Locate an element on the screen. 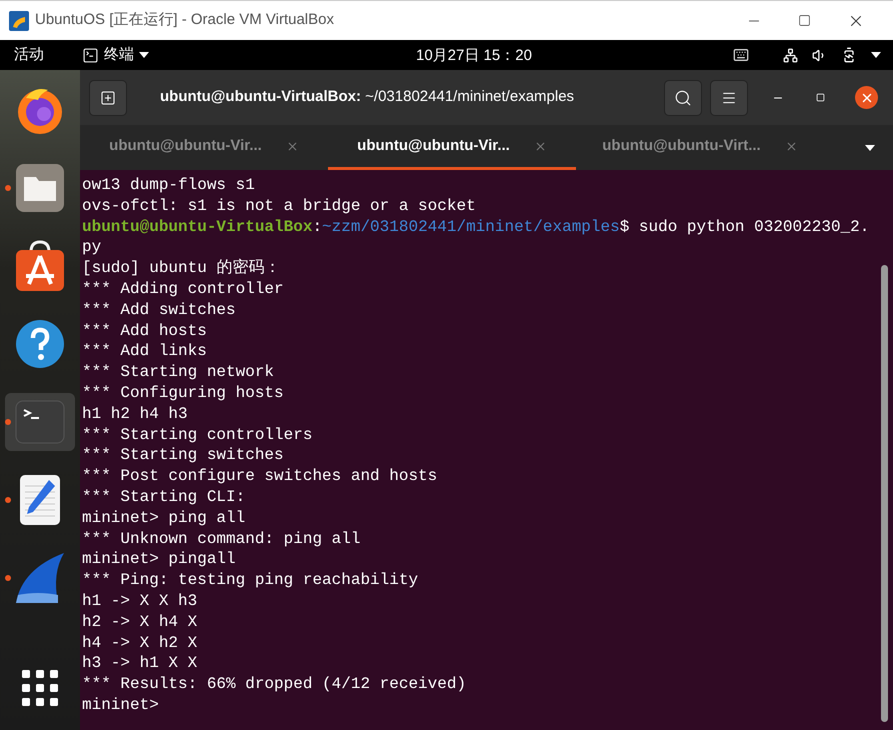  activities-button: 活动 is located at coordinates (29, 55).